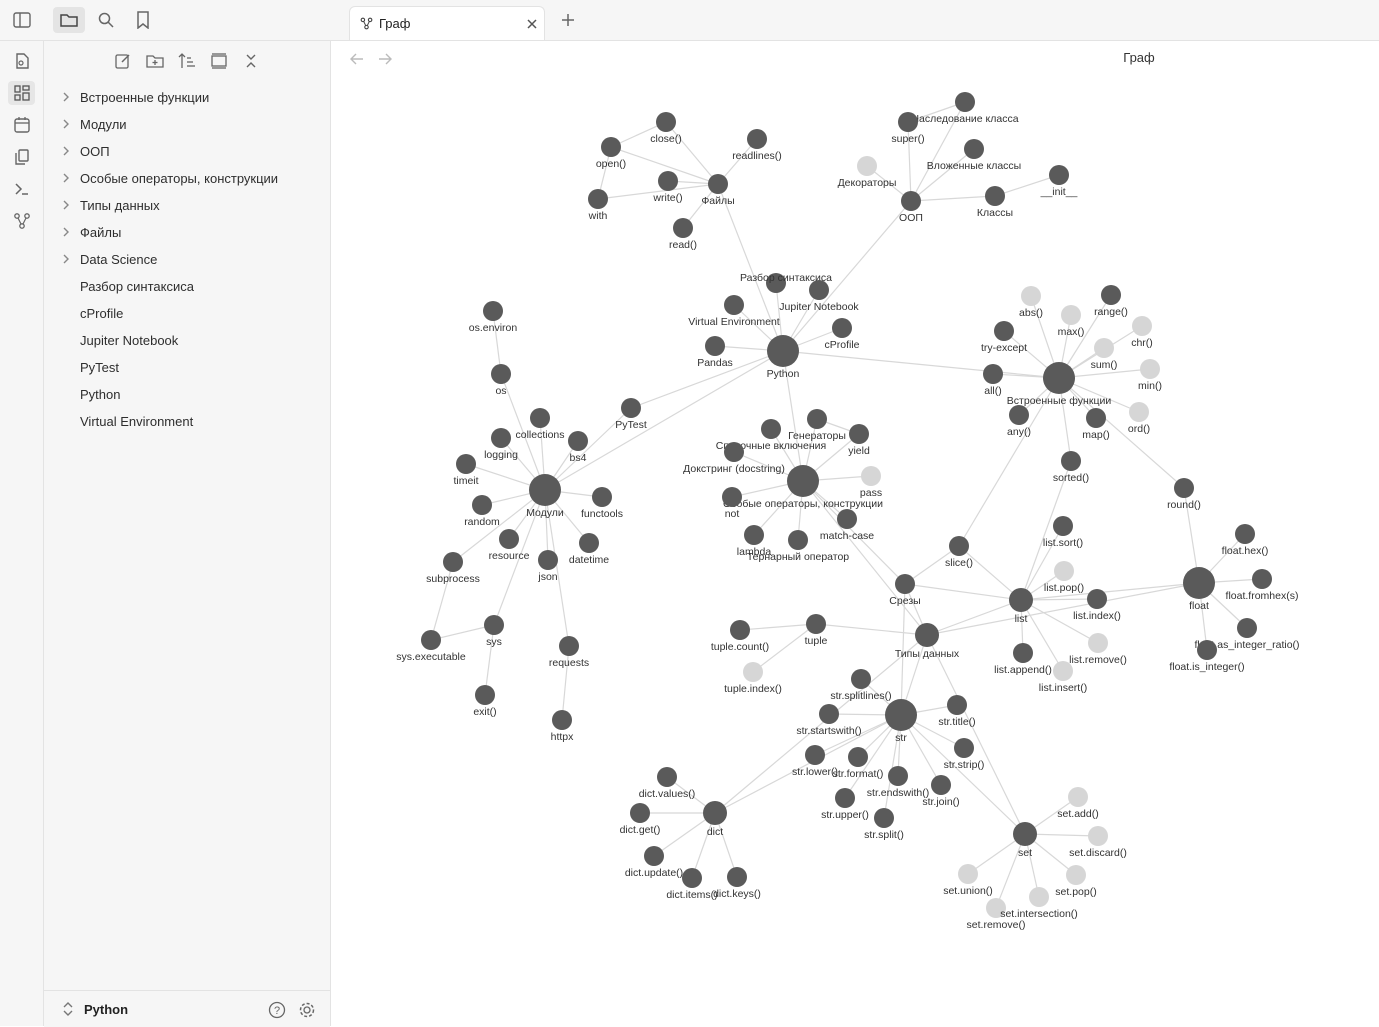 The width and height of the screenshot is (1379, 1027). What do you see at coordinates (21, 189) in the screenshot?
I see `terminal-icon` at bounding box center [21, 189].